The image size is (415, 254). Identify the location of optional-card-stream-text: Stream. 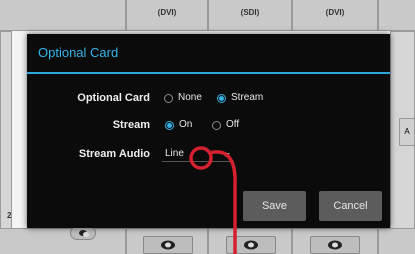
(247, 97).